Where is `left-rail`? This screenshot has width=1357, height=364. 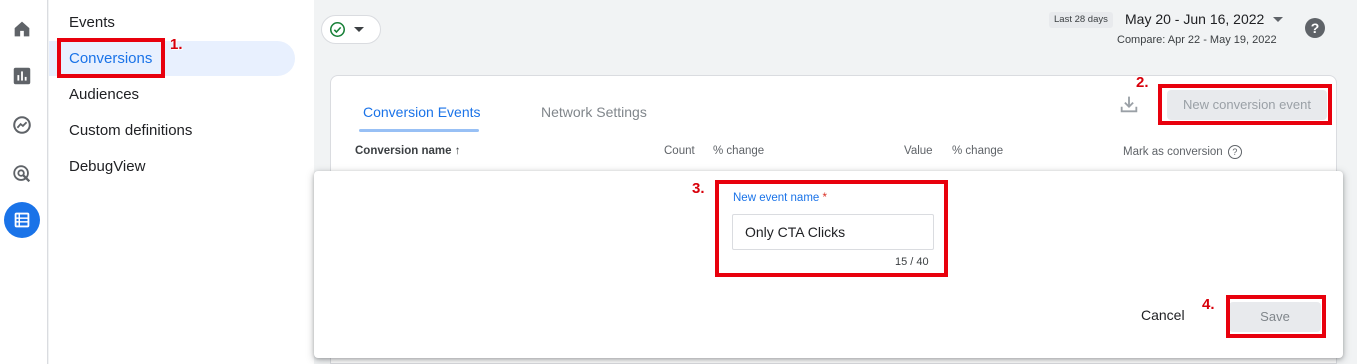
left-rail is located at coordinates (24, 182).